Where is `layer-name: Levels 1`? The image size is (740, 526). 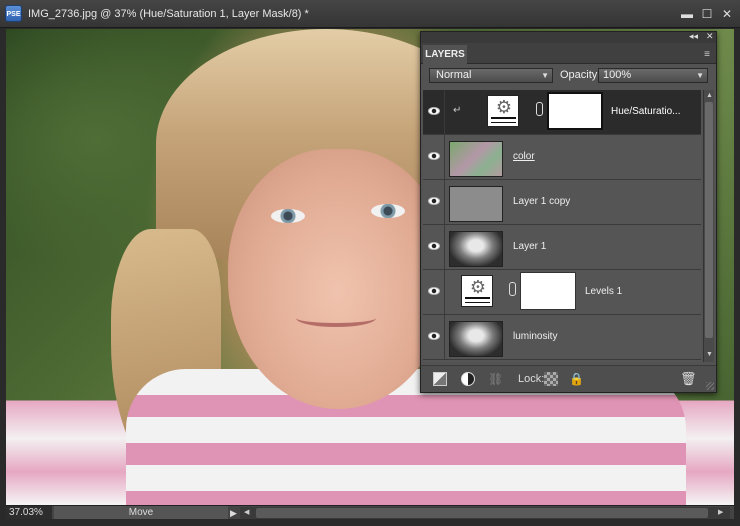 layer-name: Levels 1 is located at coordinates (604, 291).